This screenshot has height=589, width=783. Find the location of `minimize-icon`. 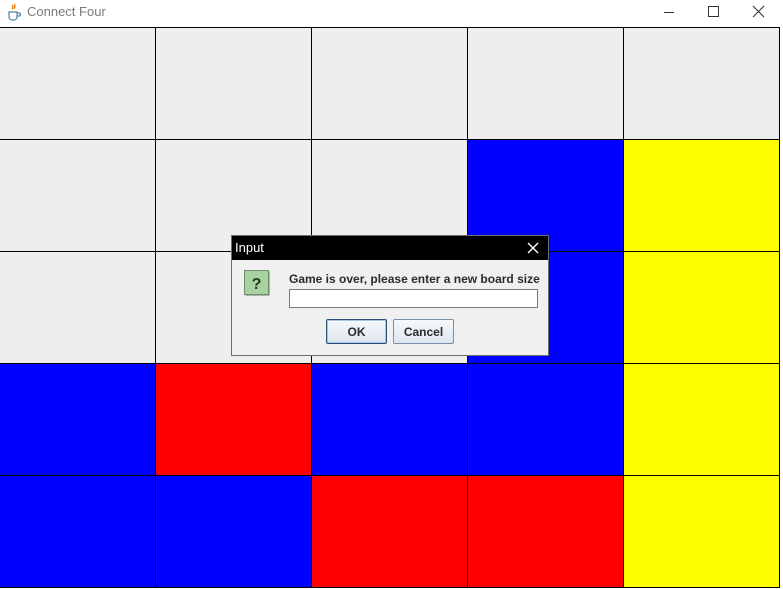

minimize-icon is located at coordinates (669, 12).